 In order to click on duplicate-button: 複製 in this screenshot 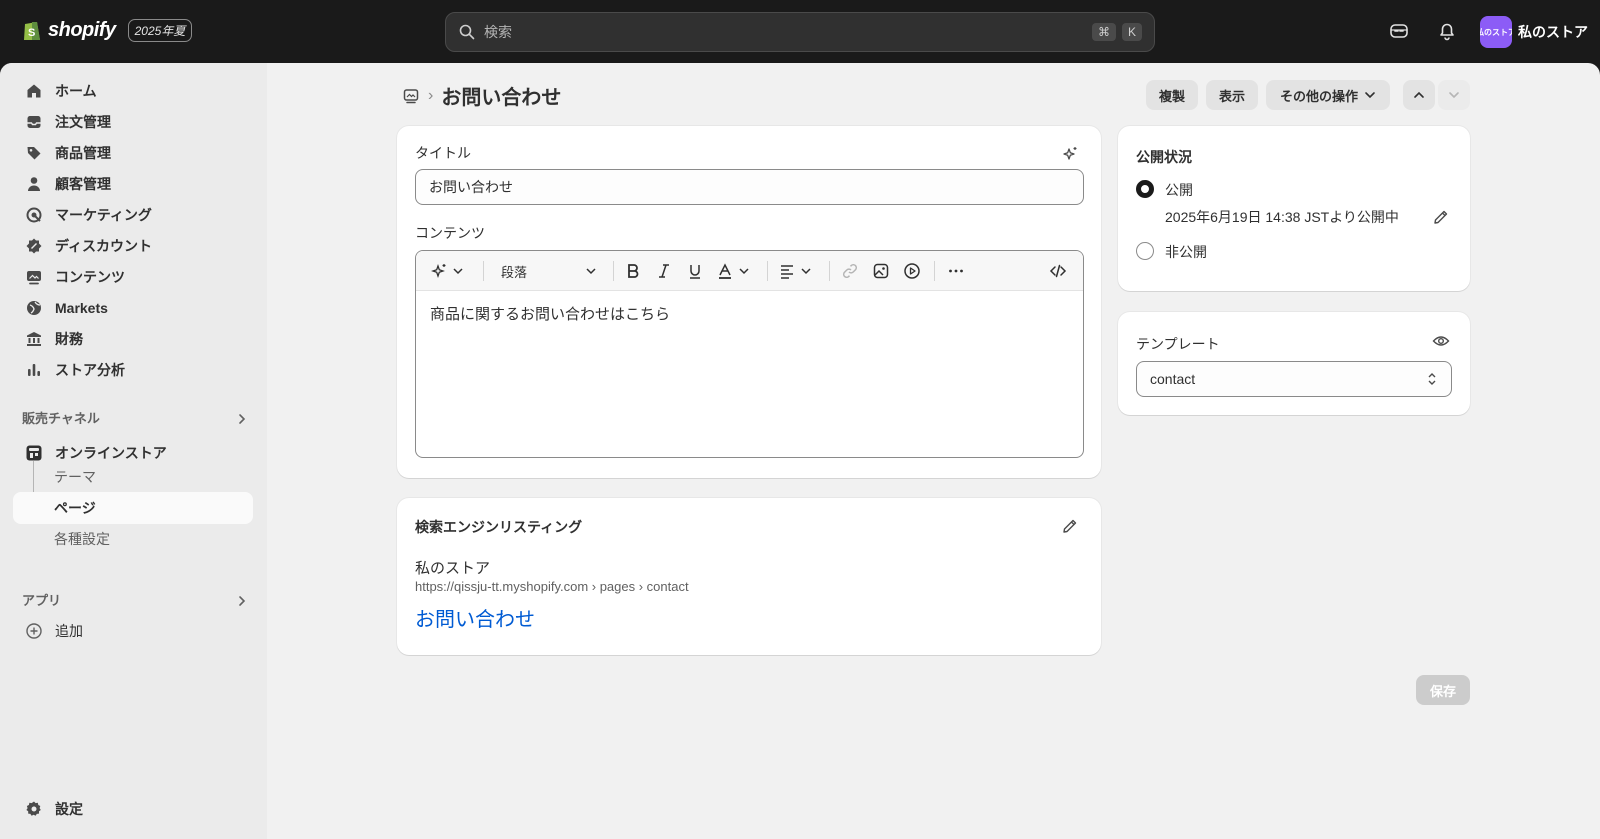, I will do `click(1172, 95)`.